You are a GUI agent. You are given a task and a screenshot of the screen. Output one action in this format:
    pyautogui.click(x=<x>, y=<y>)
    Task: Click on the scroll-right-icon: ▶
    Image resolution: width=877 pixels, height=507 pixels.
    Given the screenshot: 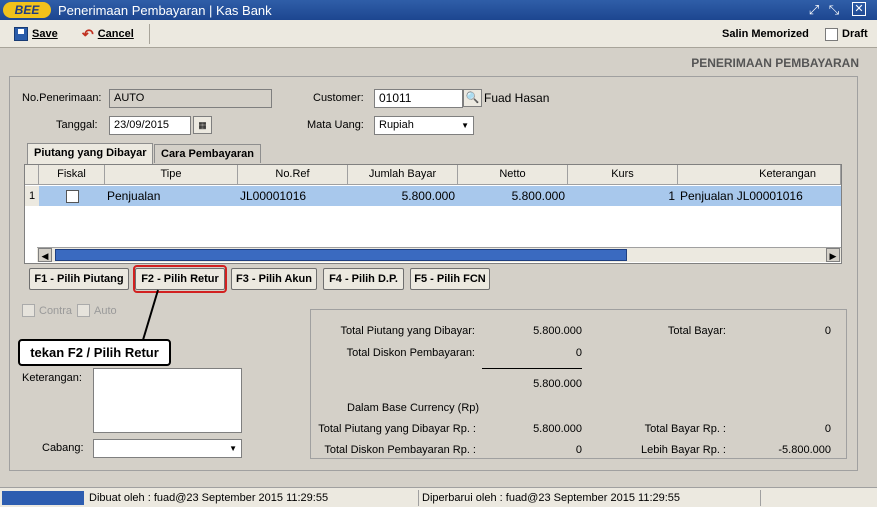 What is the action you would take?
    pyautogui.click(x=833, y=255)
    